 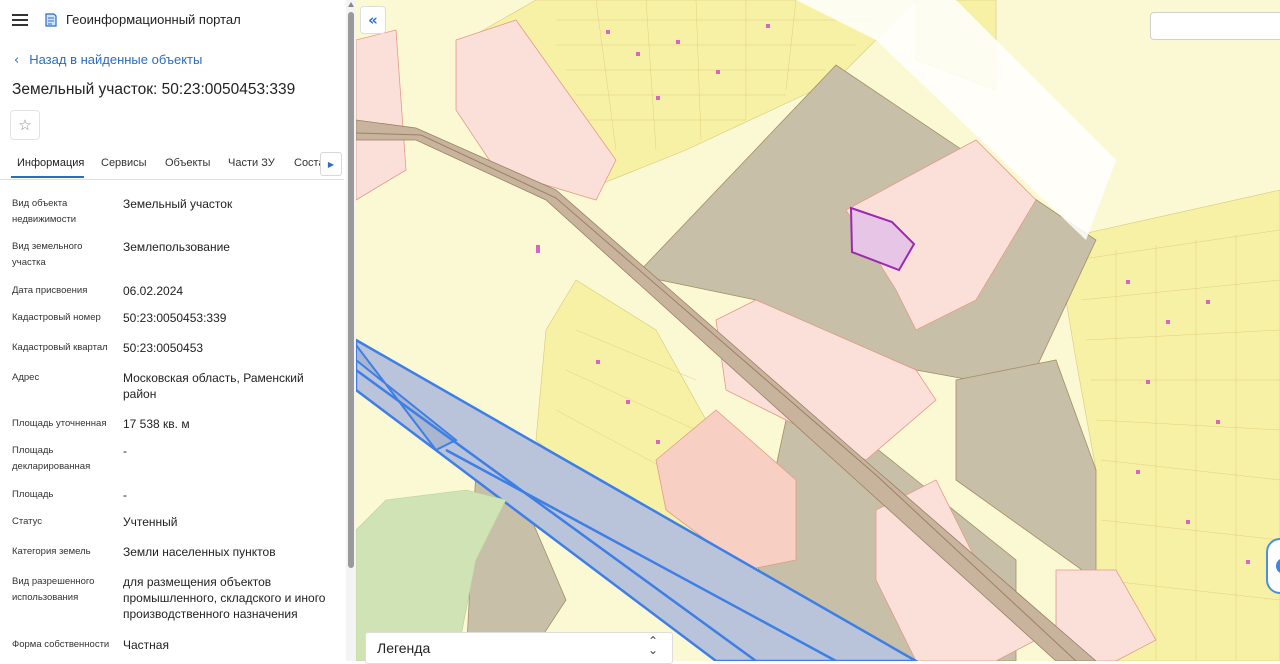 What do you see at coordinates (187, 163) in the screenshot?
I see `tab-objects: Объекты` at bounding box center [187, 163].